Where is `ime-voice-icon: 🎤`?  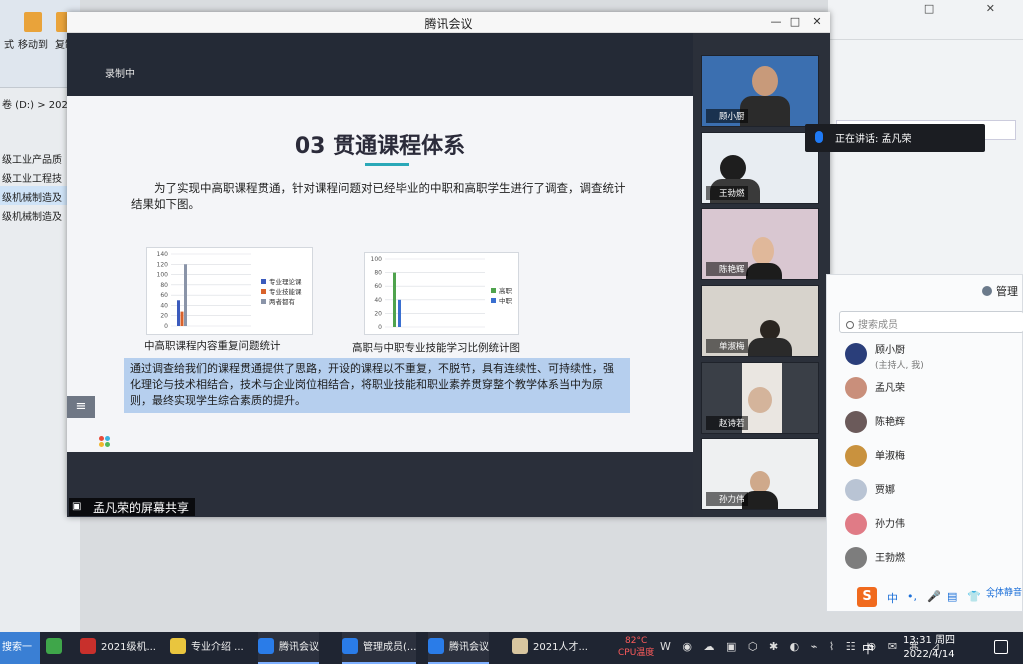 ime-voice-icon: 🎤 is located at coordinates (934, 596).